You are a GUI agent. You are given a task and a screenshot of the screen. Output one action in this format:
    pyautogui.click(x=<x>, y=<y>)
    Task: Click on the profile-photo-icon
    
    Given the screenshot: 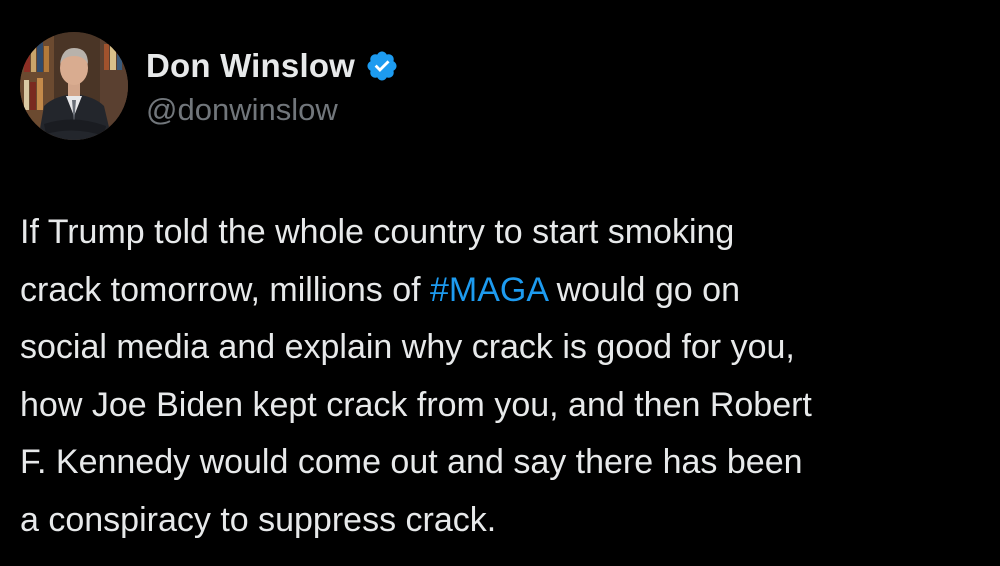 What is the action you would take?
    pyautogui.click(x=74, y=86)
    